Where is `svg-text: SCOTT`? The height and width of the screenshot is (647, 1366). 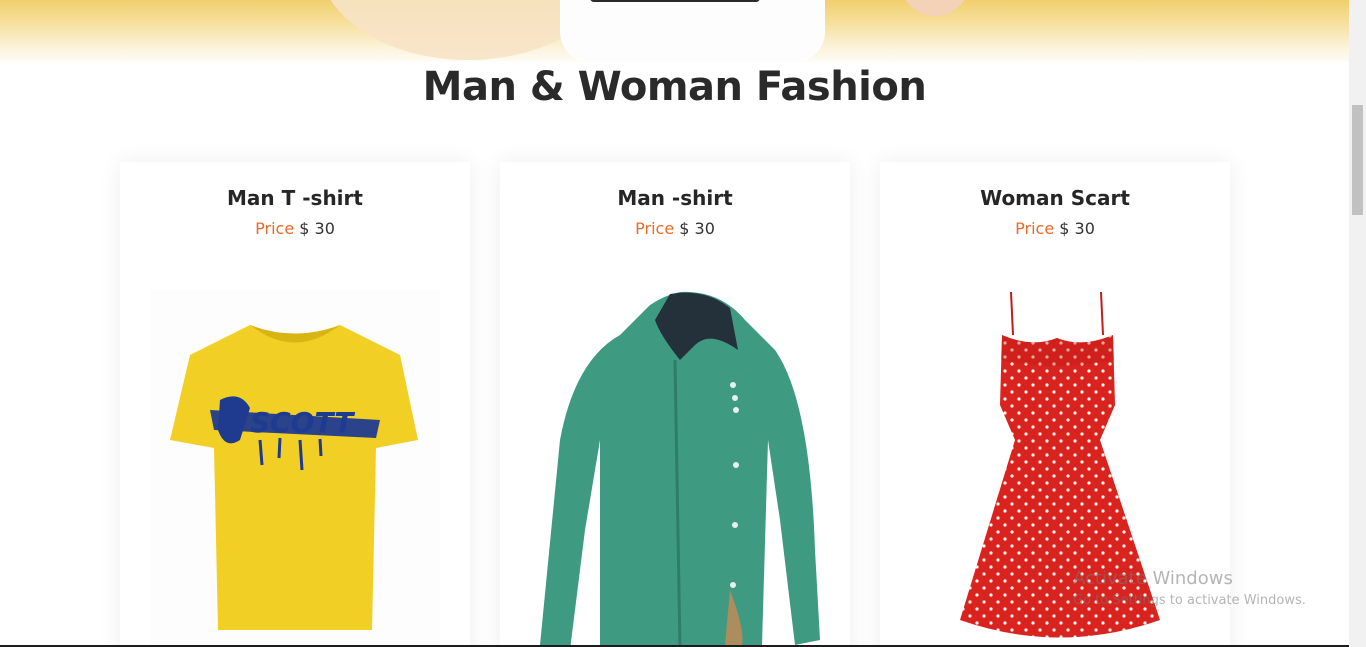
svg-text: SCOTT is located at coordinates (302, 422).